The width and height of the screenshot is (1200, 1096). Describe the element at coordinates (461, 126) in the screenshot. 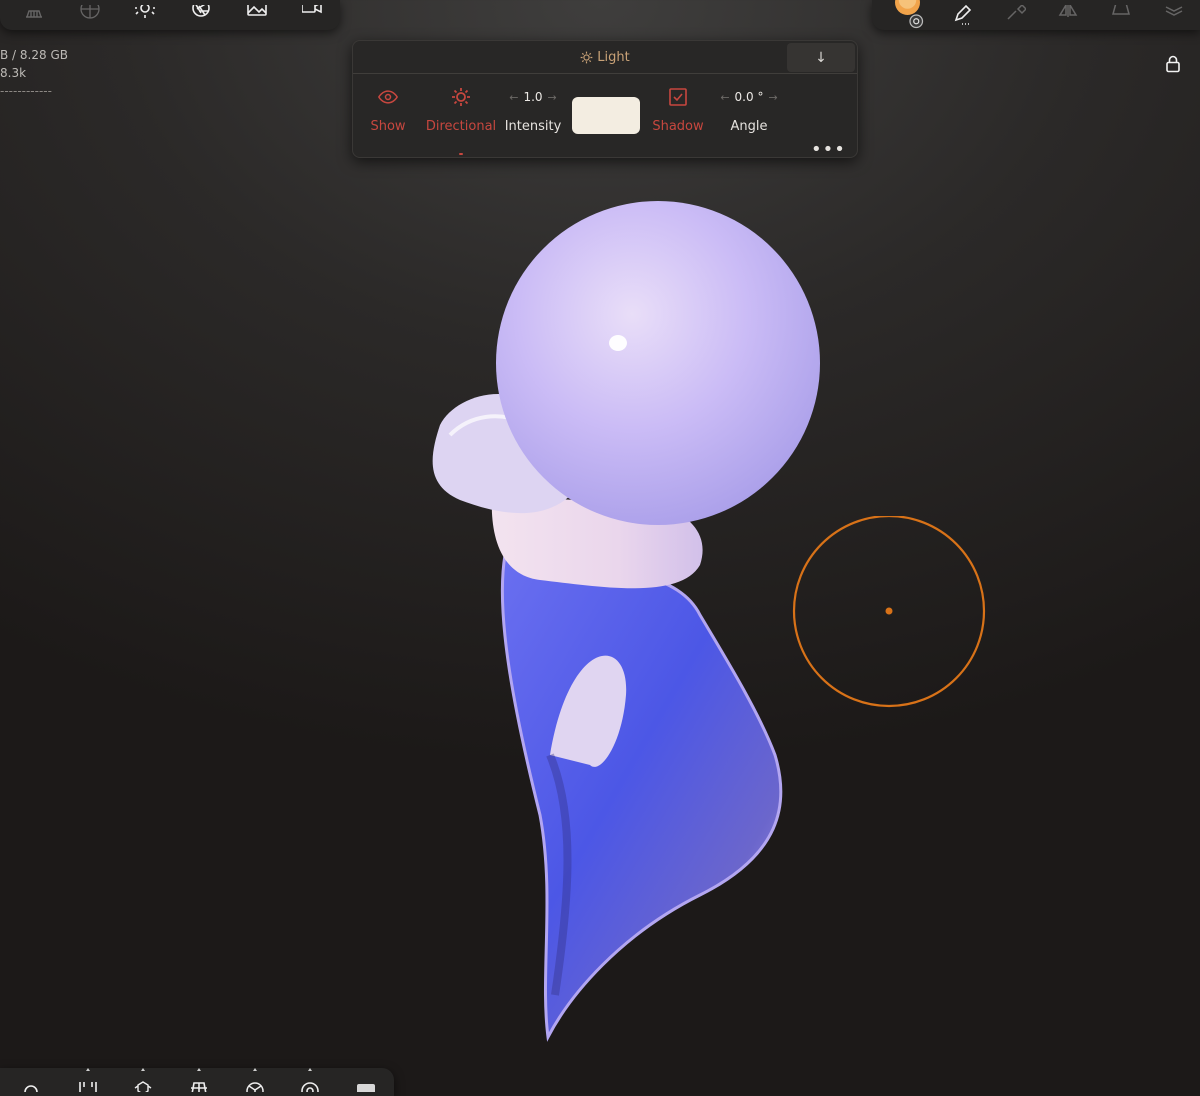

I see `directional-label: Directional` at that location.